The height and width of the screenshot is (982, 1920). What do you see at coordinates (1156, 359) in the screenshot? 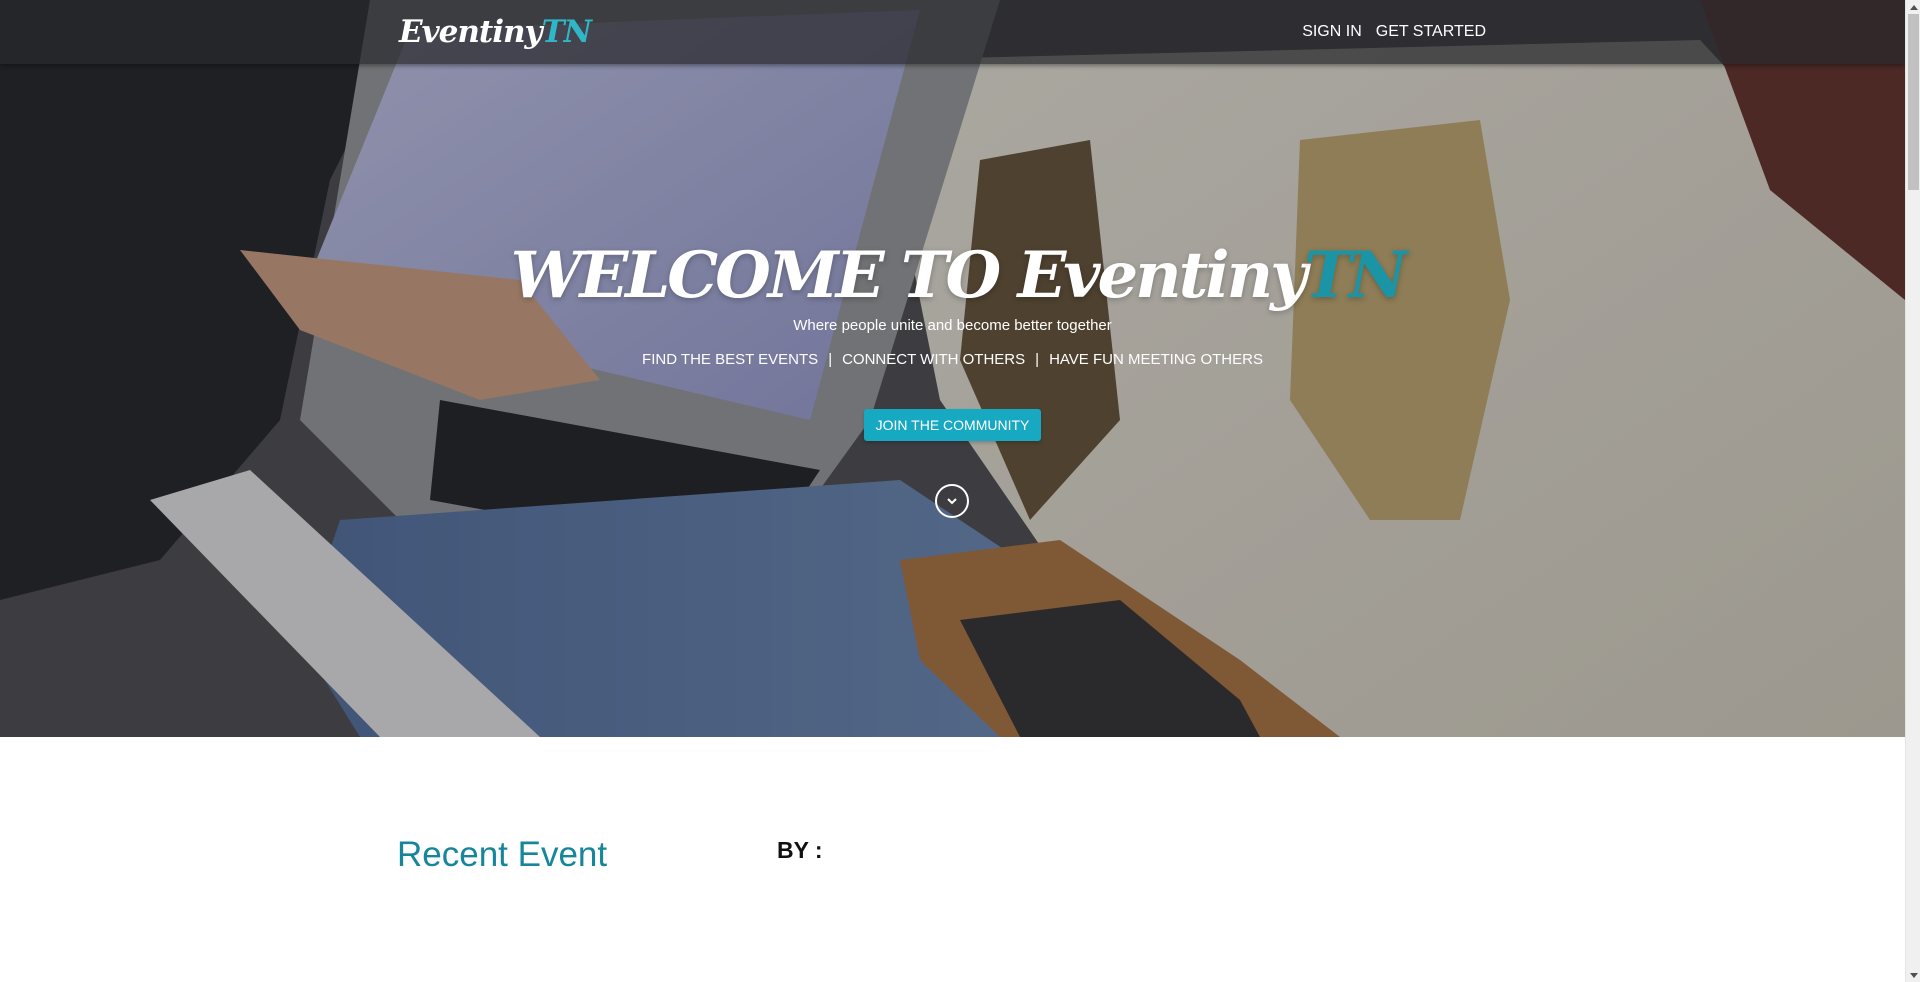
I see `feature-item: HAVE FUN MEETING OTHERS` at bounding box center [1156, 359].